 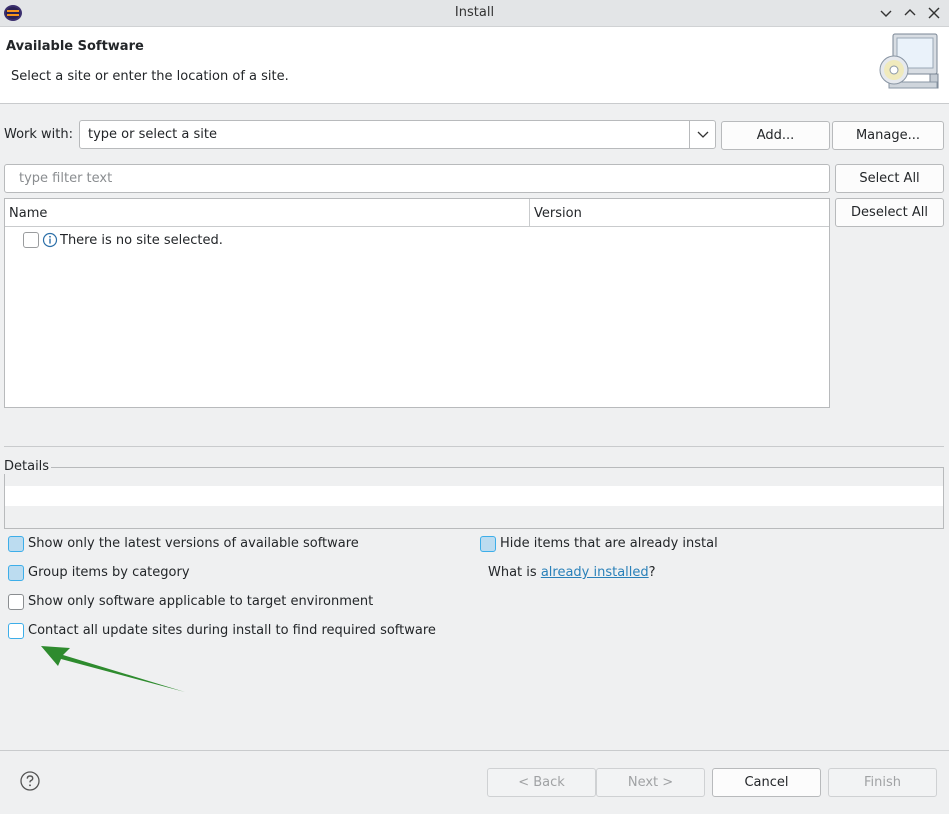 I want to click on title-bar: Install, so click(x=474, y=13).